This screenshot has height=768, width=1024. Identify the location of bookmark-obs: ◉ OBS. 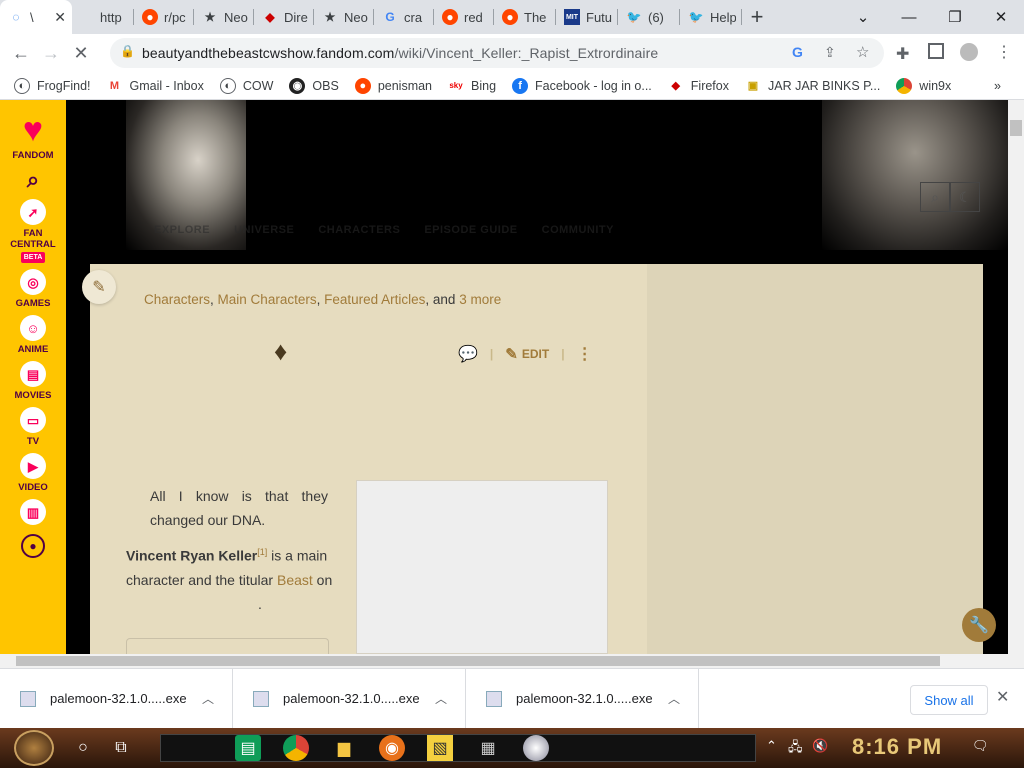
(314, 85).